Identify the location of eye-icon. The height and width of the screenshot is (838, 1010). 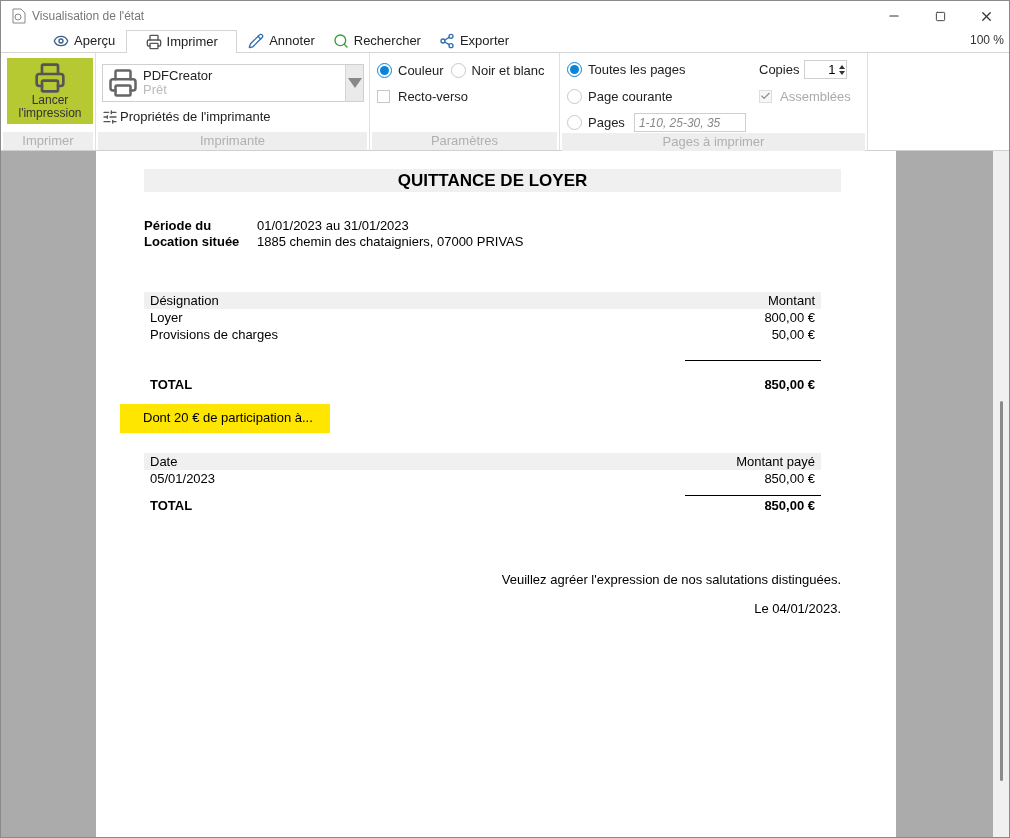
(61, 41).